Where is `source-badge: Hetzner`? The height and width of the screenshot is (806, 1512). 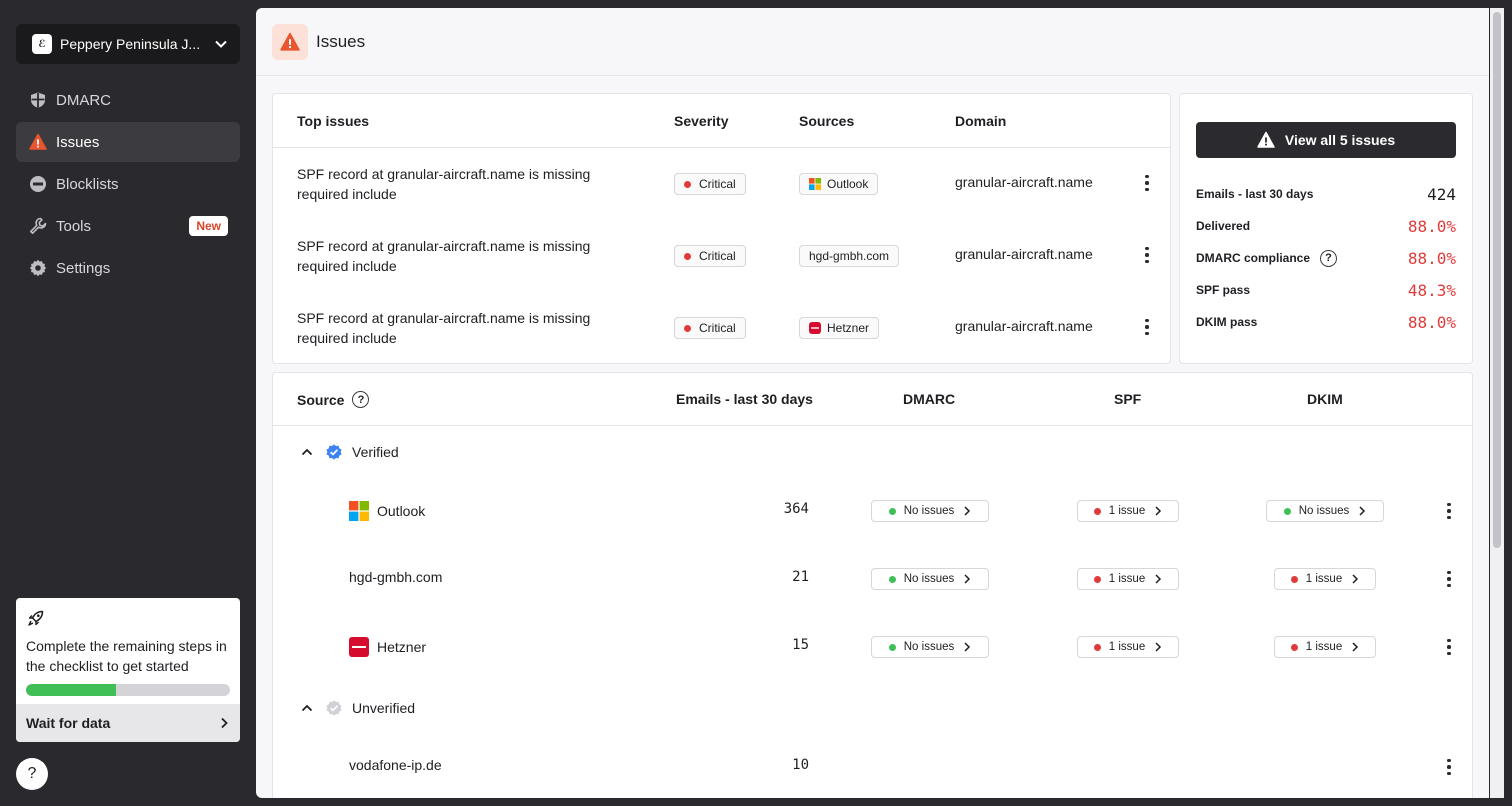
source-badge: Hetzner is located at coordinates (839, 328).